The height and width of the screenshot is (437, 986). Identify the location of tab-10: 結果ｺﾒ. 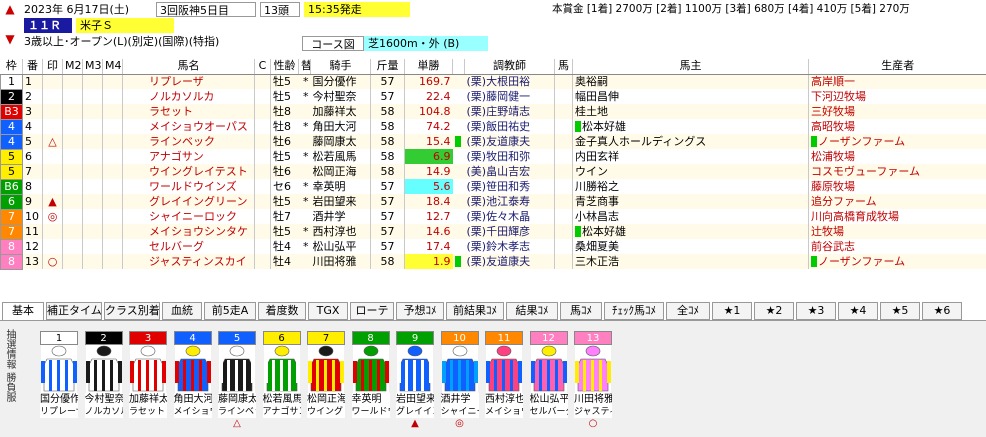
(532, 311).